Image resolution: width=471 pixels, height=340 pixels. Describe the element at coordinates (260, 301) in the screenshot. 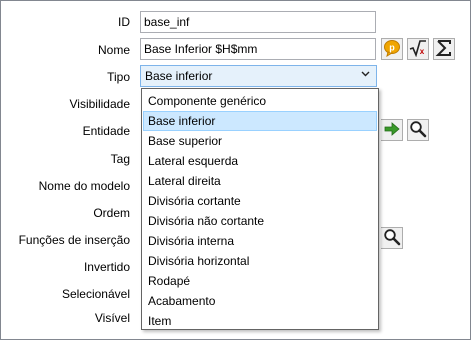

I see `option-acabamento: Acabamento` at that location.